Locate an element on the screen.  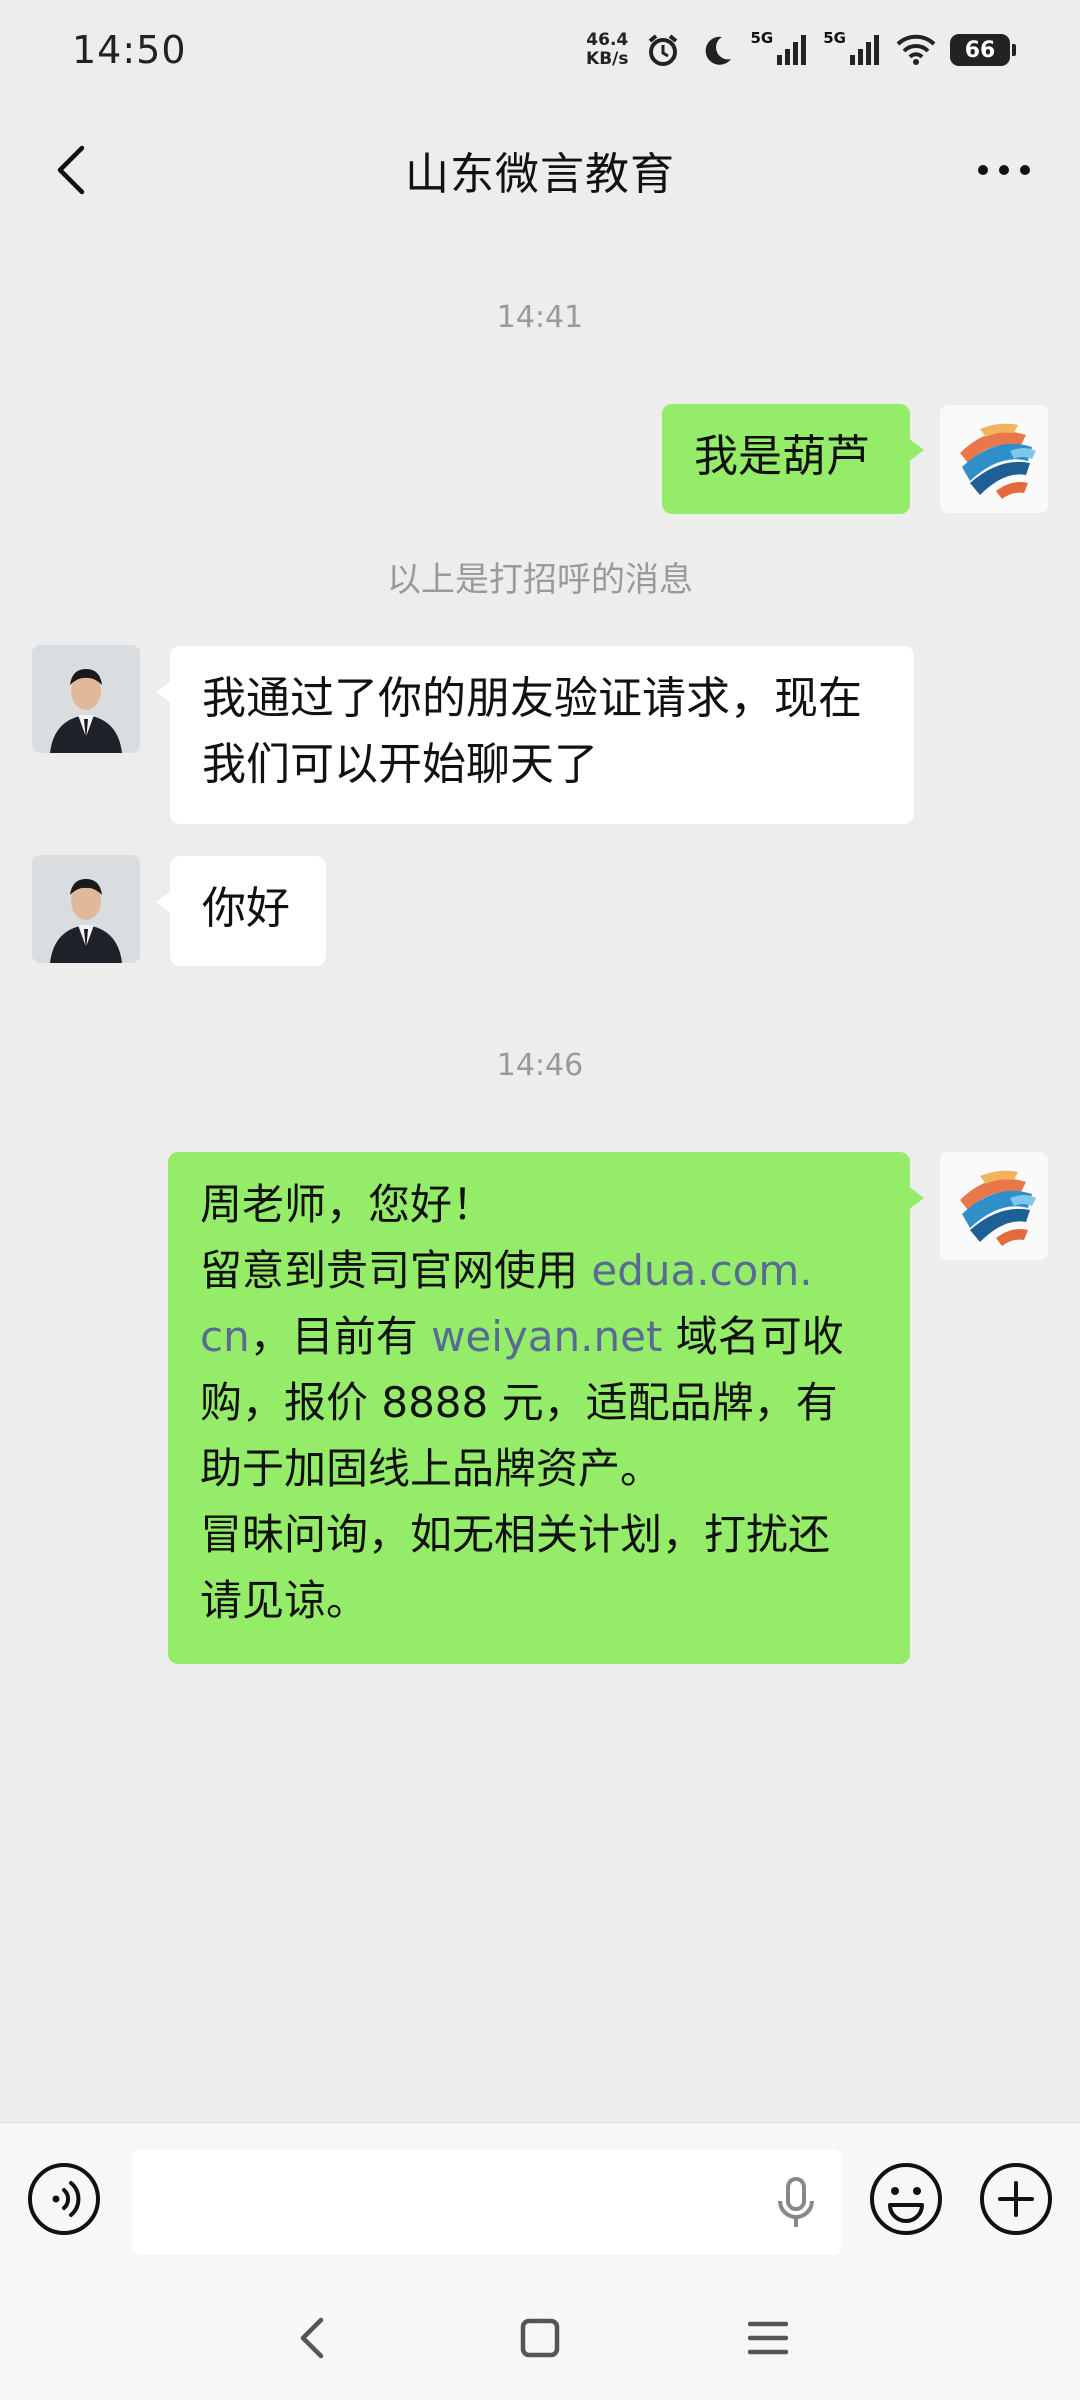
network-speed-unit: KB/s is located at coordinates (607, 59).